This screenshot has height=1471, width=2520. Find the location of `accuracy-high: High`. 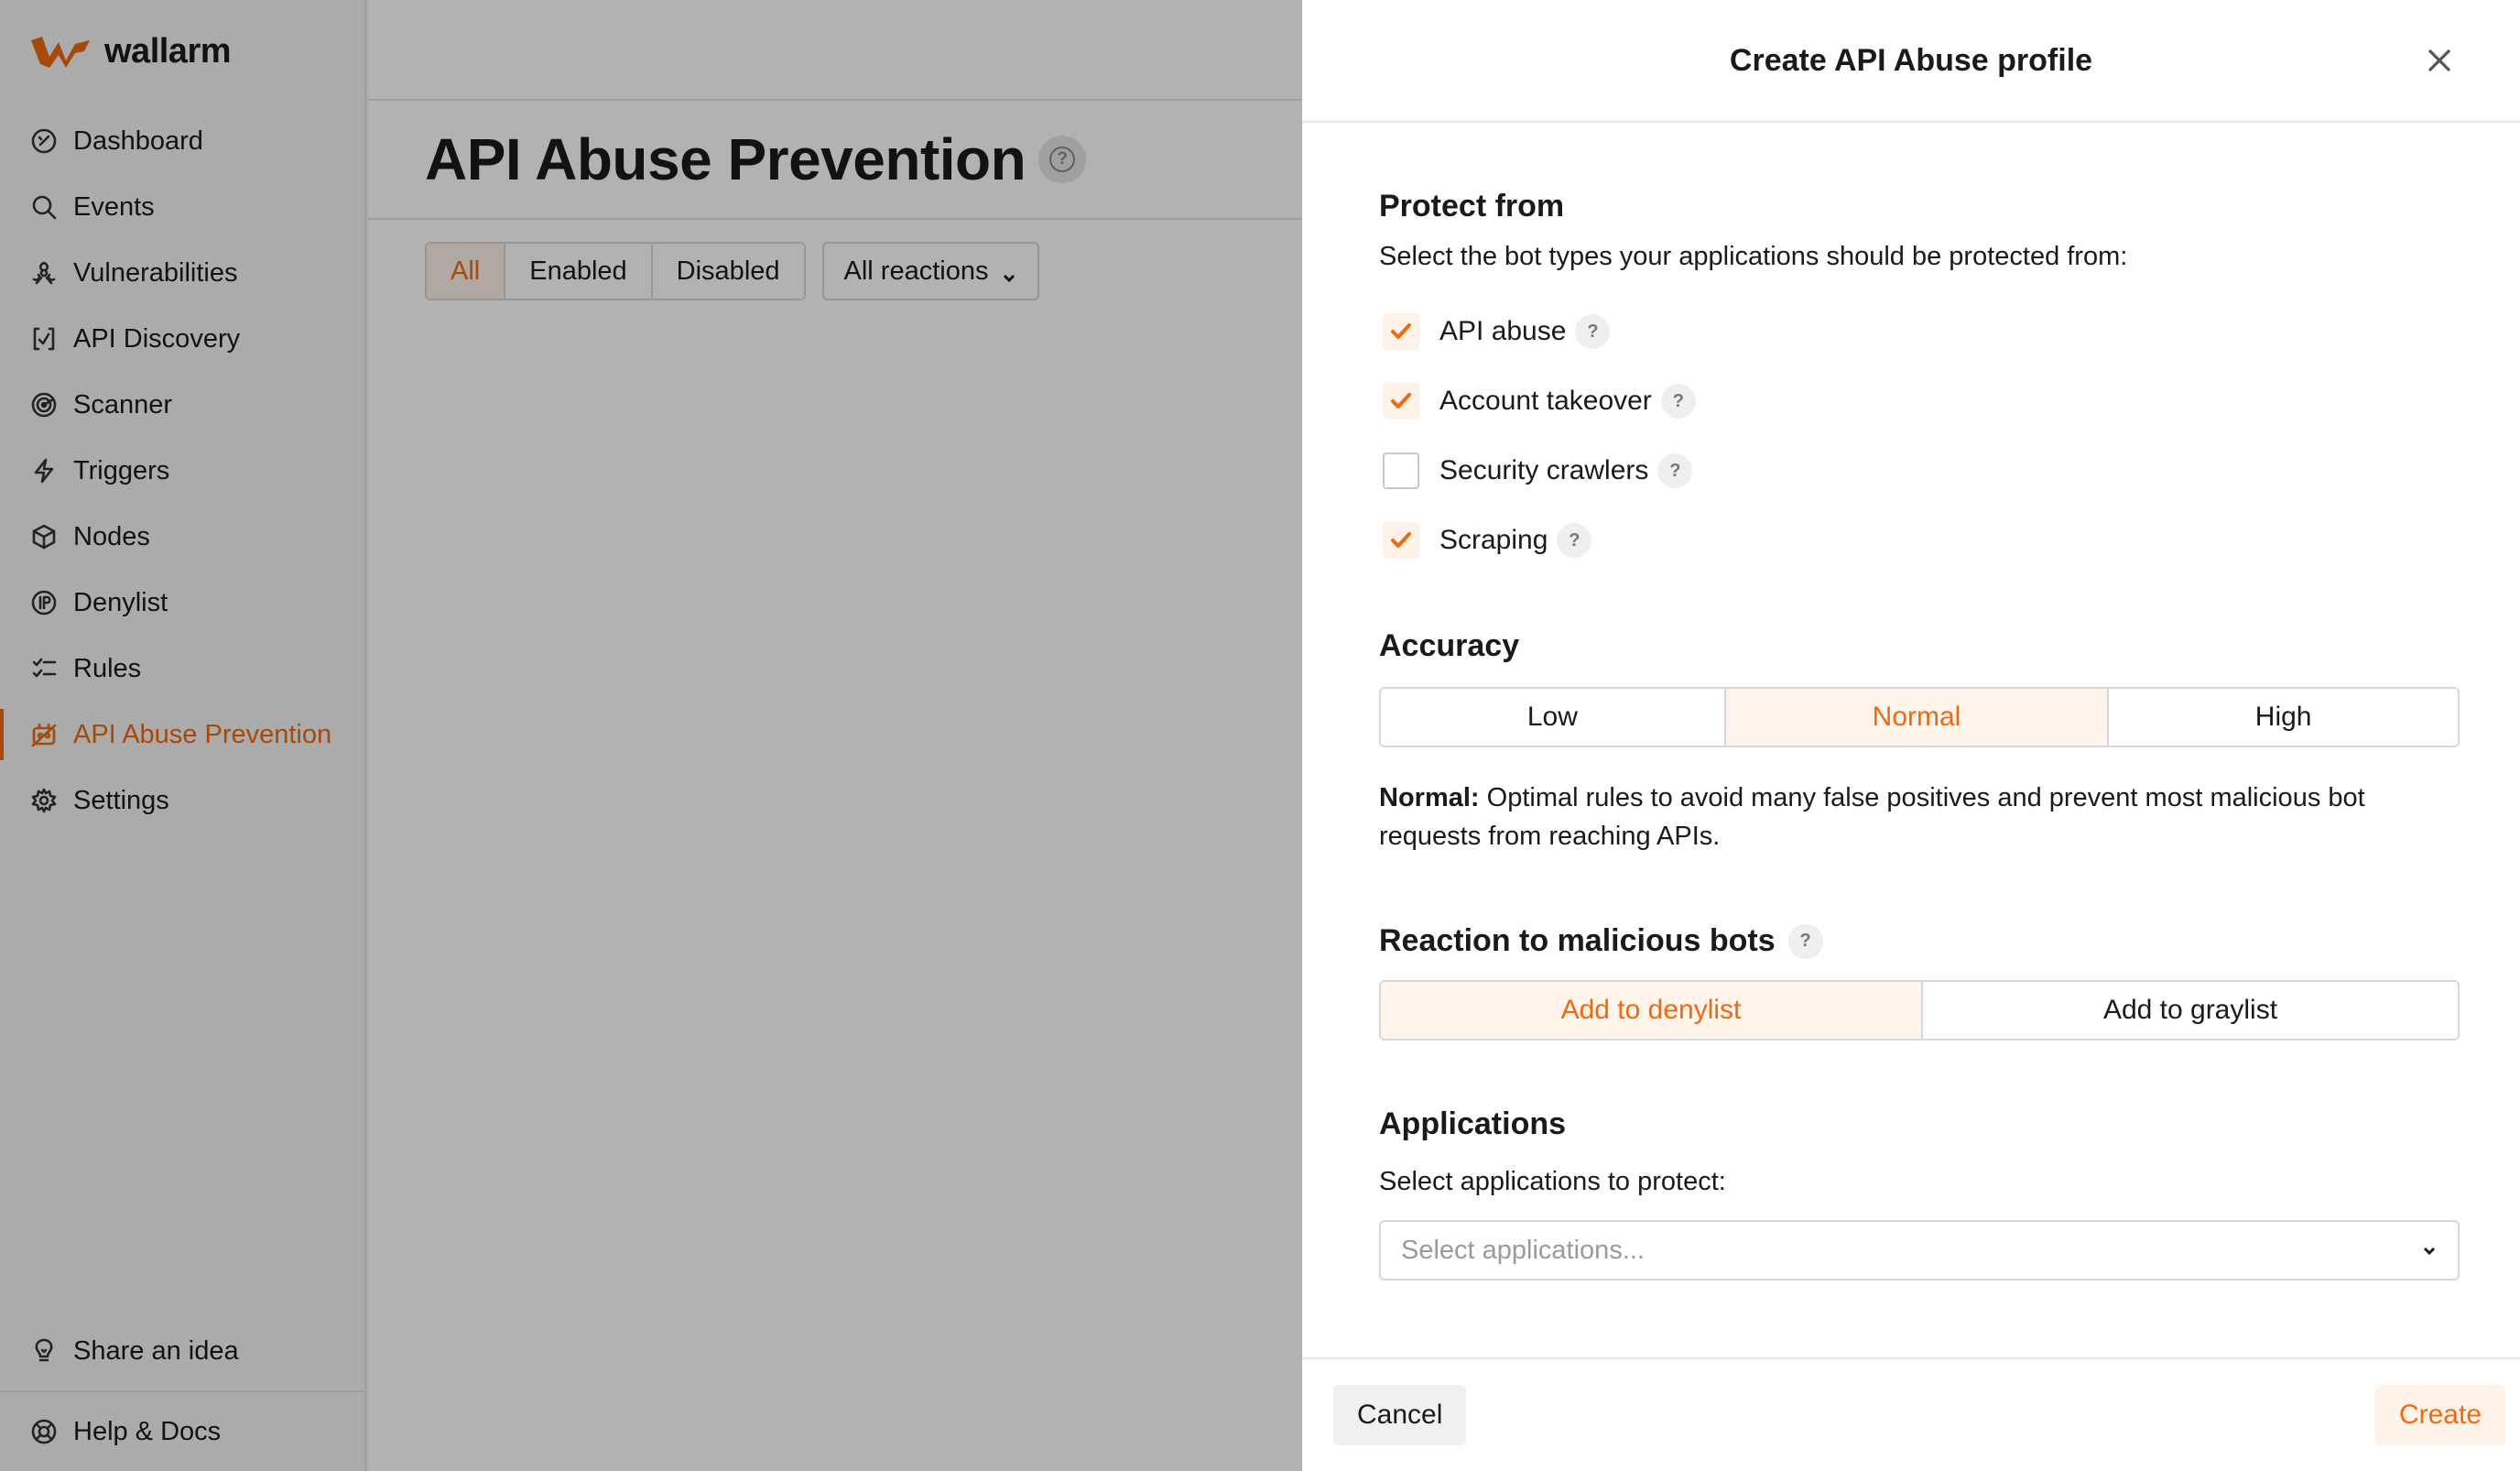

accuracy-high: High is located at coordinates (2283, 717).